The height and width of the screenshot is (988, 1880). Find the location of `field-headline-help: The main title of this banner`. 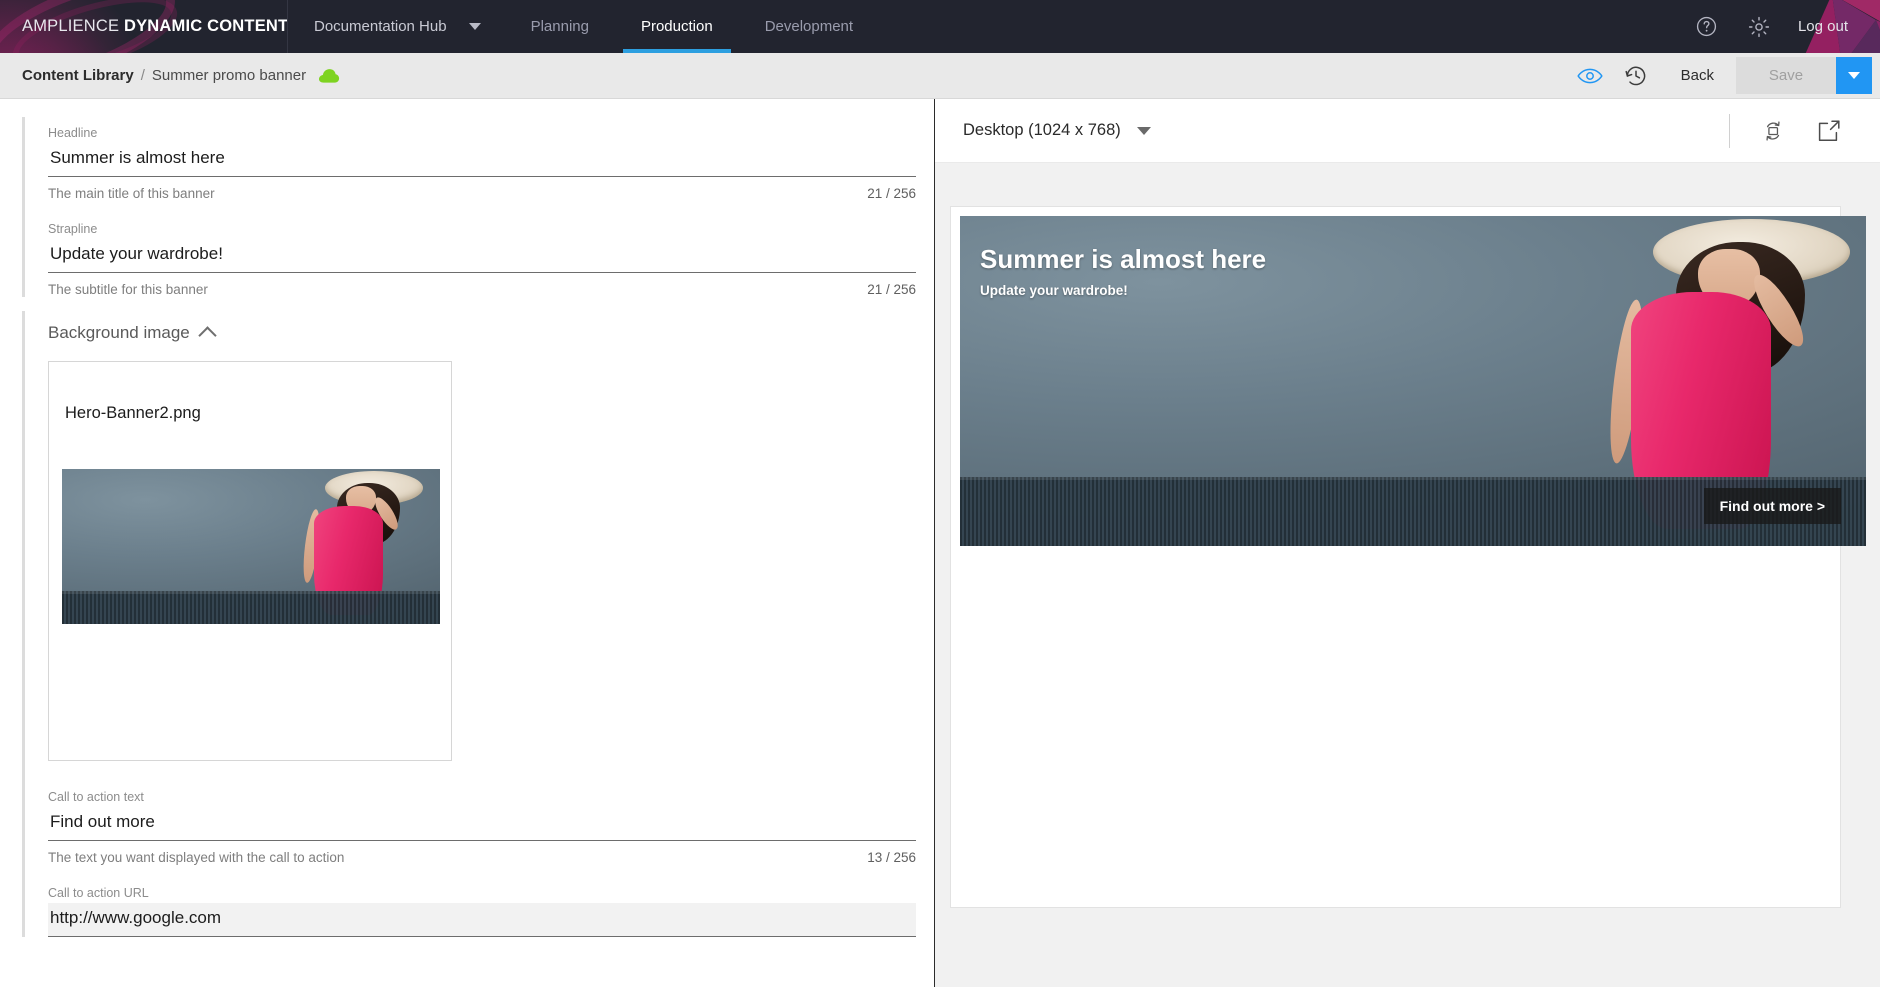

field-headline-help: The main title of this banner is located at coordinates (131, 193).